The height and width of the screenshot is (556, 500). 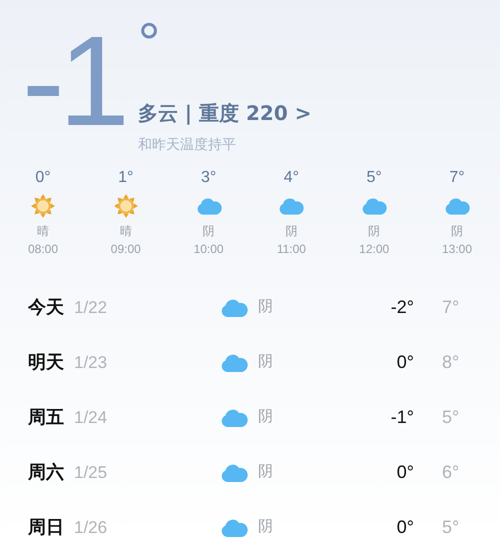 I want to click on day-name: 周六, so click(x=46, y=472).